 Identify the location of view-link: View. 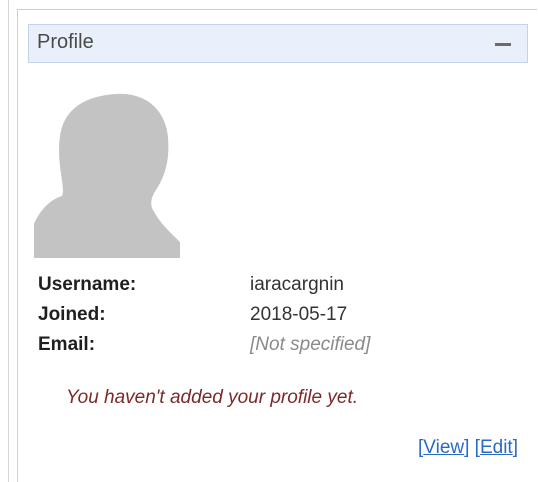
(443, 447).